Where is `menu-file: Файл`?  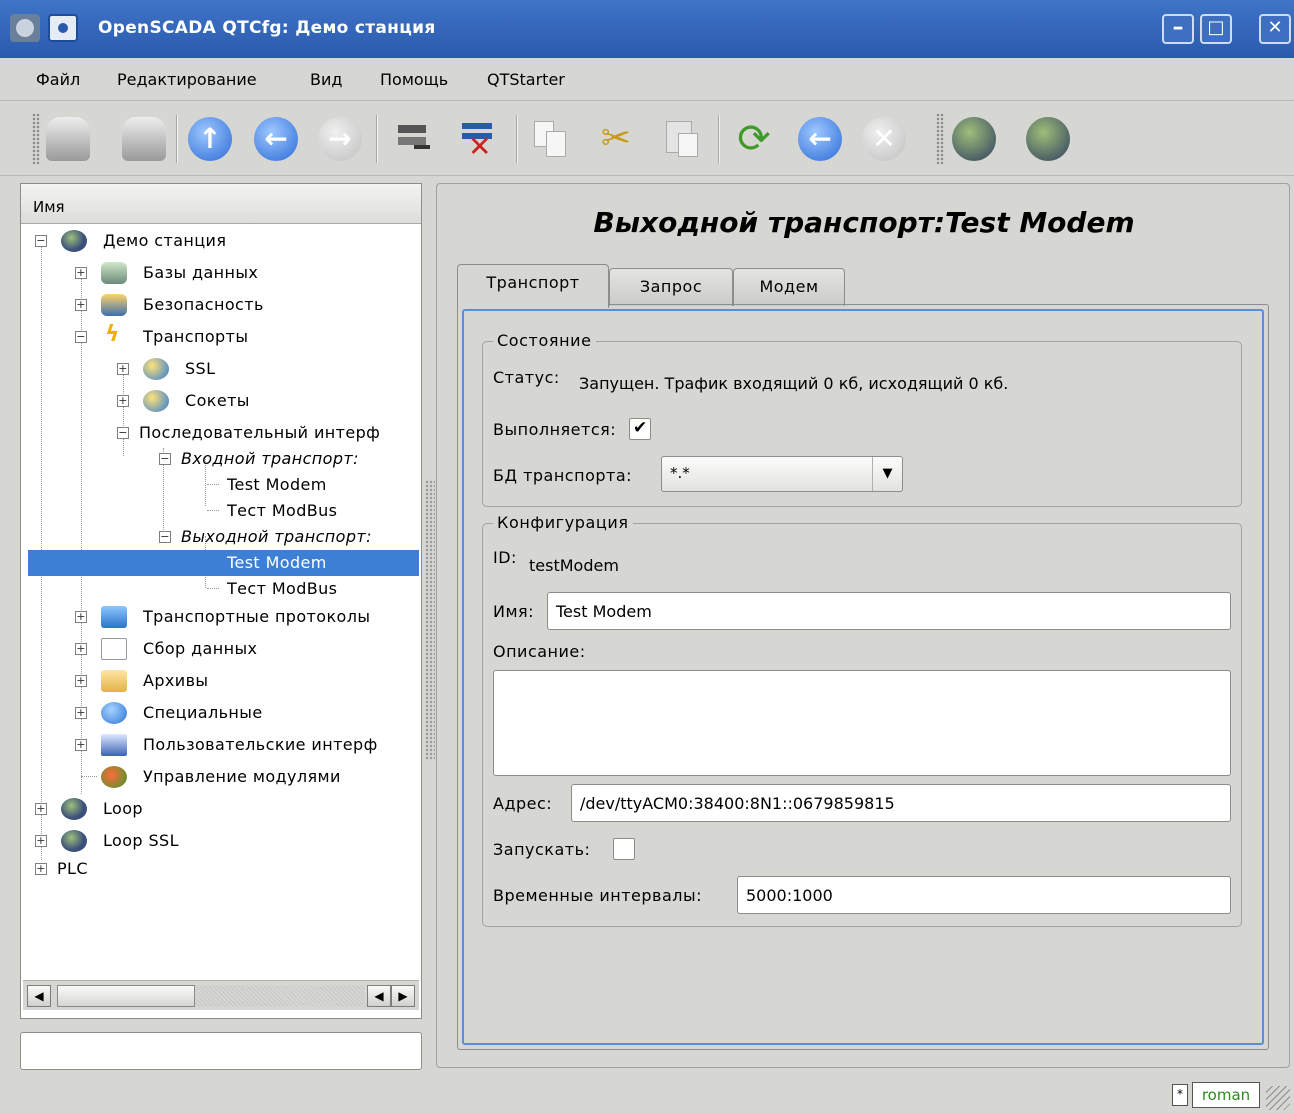
menu-file: Файл is located at coordinates (58, 79).